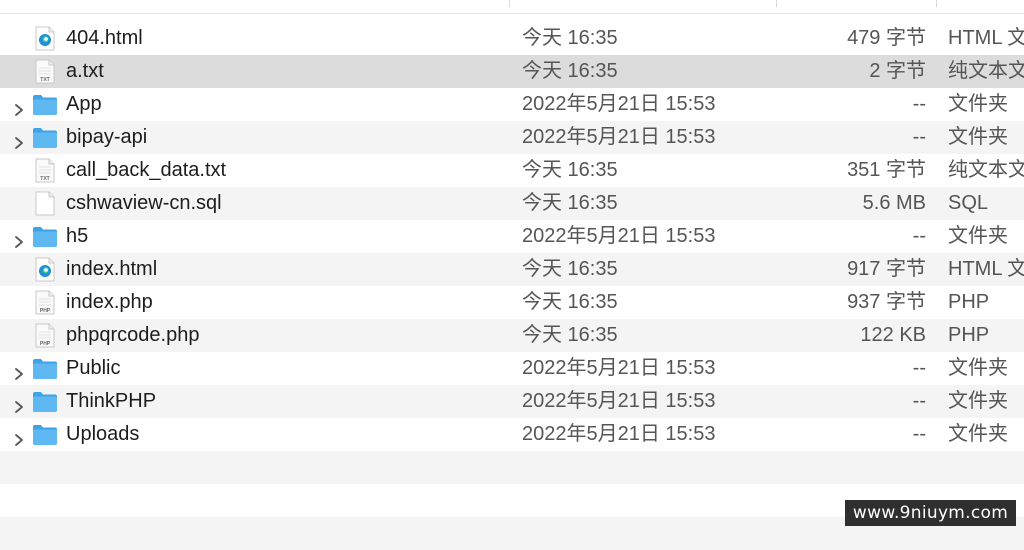 The image size is (1024, 550). Describe the element at coordinates (111, 401) in the screenshot. I see `file-name: ThinkPHP` at that location.